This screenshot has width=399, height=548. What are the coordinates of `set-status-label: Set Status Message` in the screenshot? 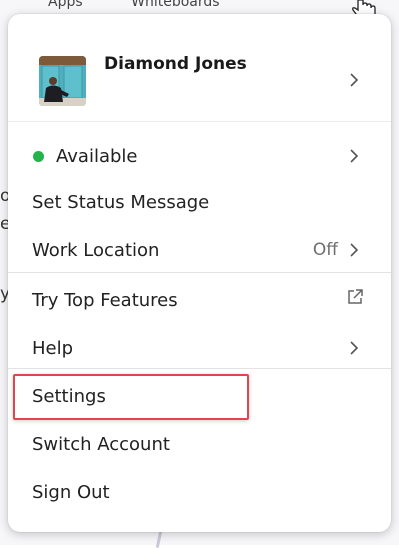 It's located at (121, 202).